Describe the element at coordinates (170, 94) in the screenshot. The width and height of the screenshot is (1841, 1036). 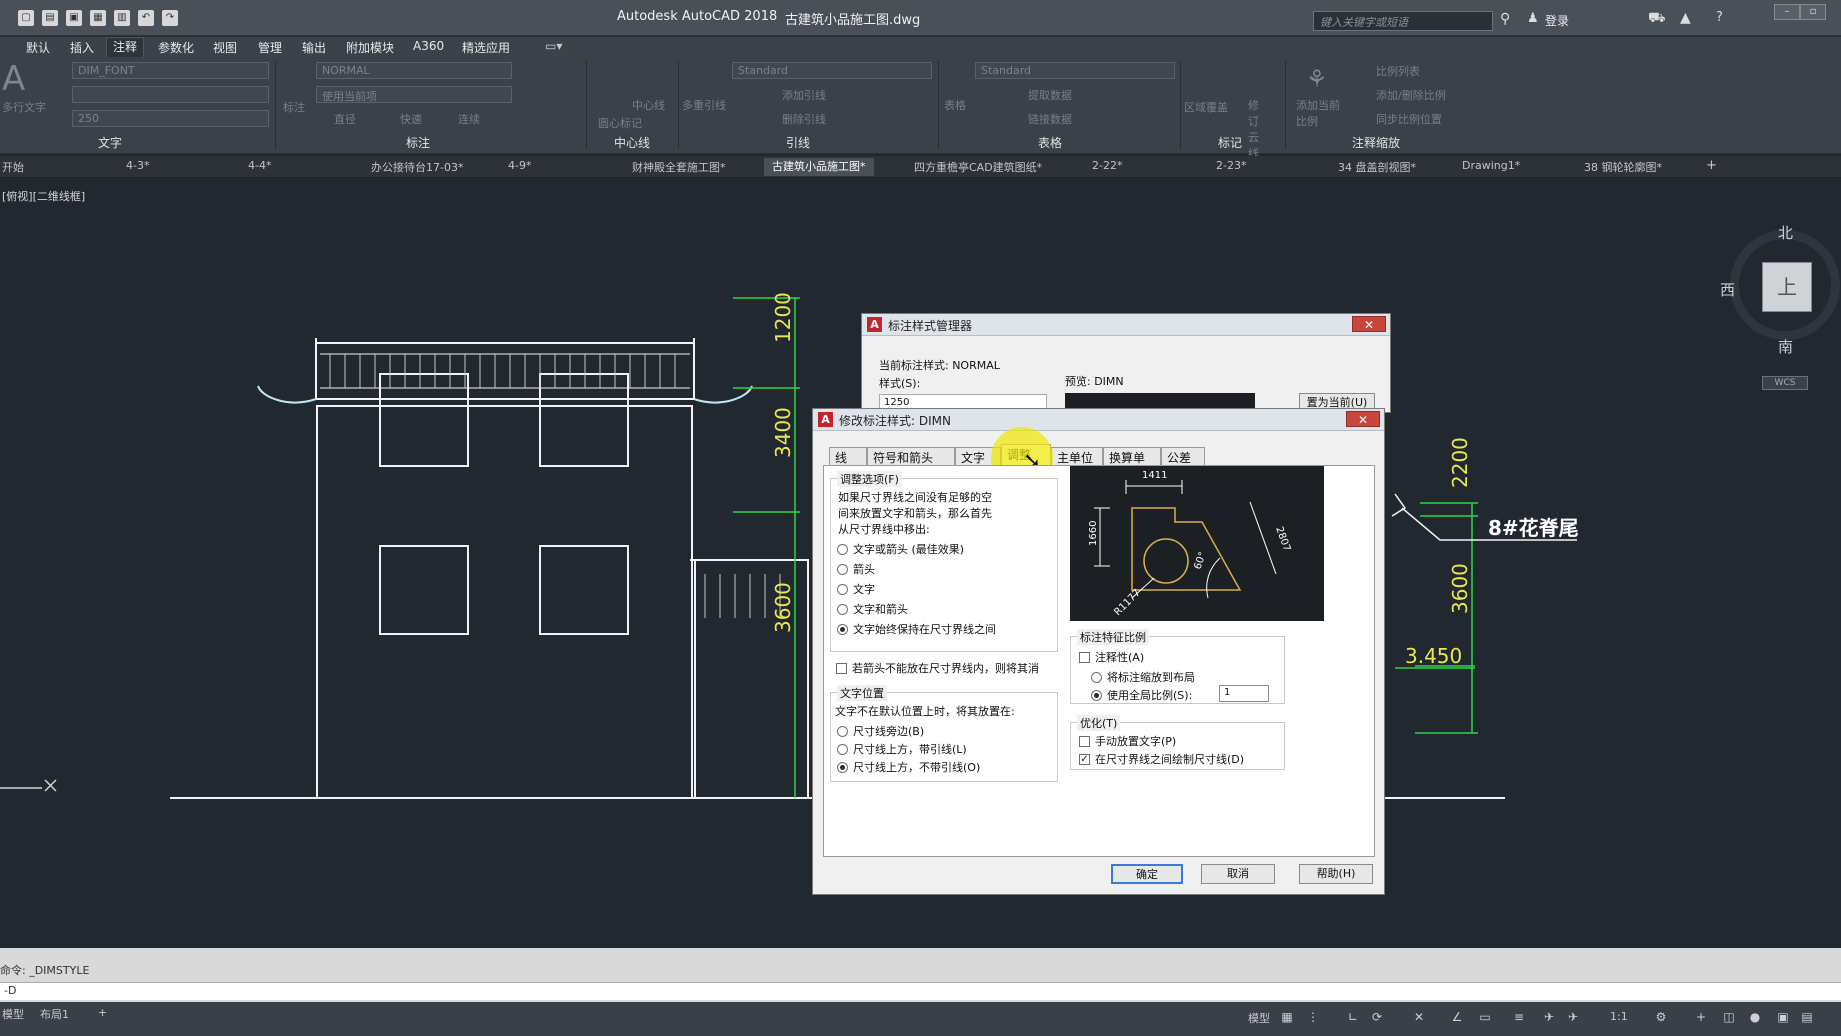
I see `text-find-field` at that location.